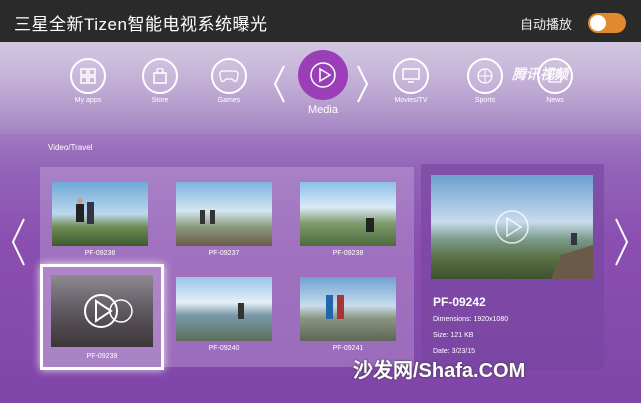  I want to click on nav-label: Movies/TV, so click(411, 100).